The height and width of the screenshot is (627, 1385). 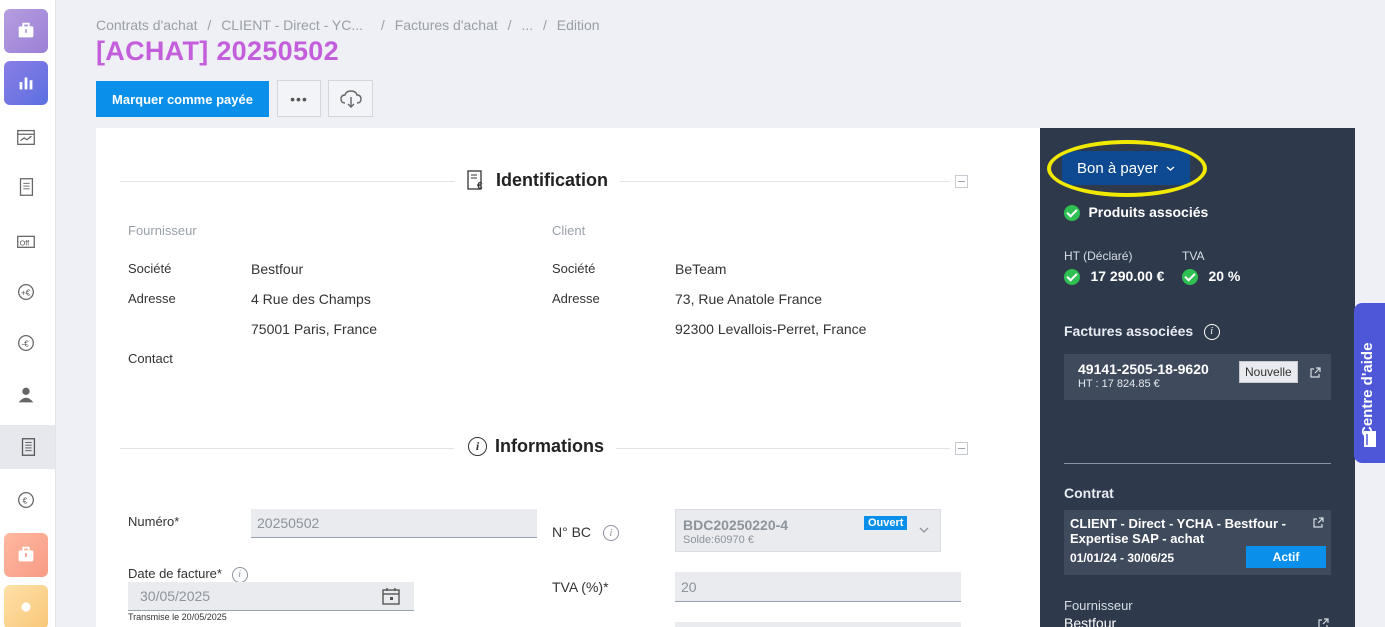 I want to click on highlight-annotation, so click(x=1127, y=168).